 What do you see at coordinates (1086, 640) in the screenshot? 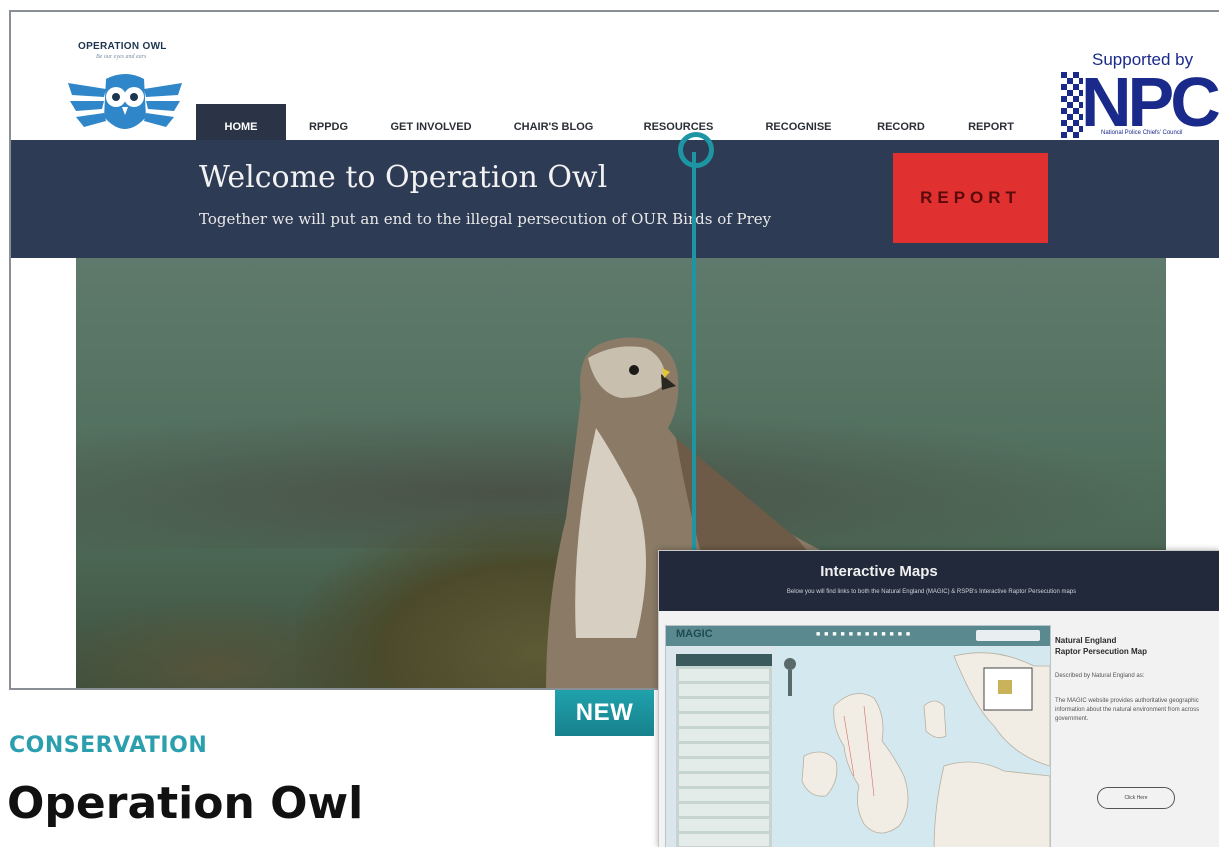
I see `panel-title-line1: Natural England` at bounding box center [1086, 640].